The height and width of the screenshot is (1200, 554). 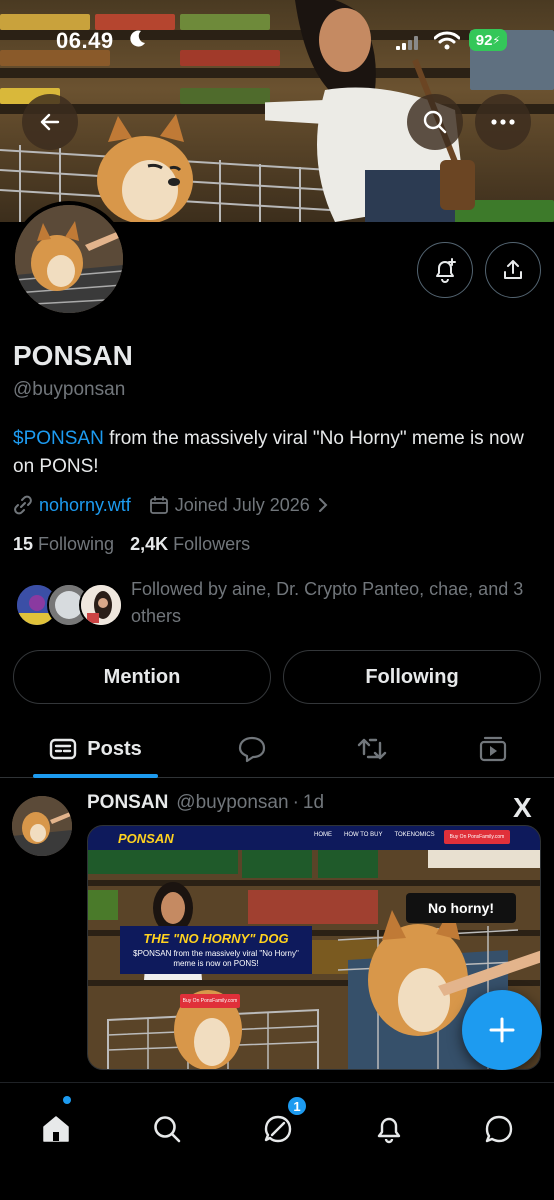 What do you see at coordinates (522, 808) in the screenshot?
I see `x-logo-icon: X` at bounding box center [522, 808].